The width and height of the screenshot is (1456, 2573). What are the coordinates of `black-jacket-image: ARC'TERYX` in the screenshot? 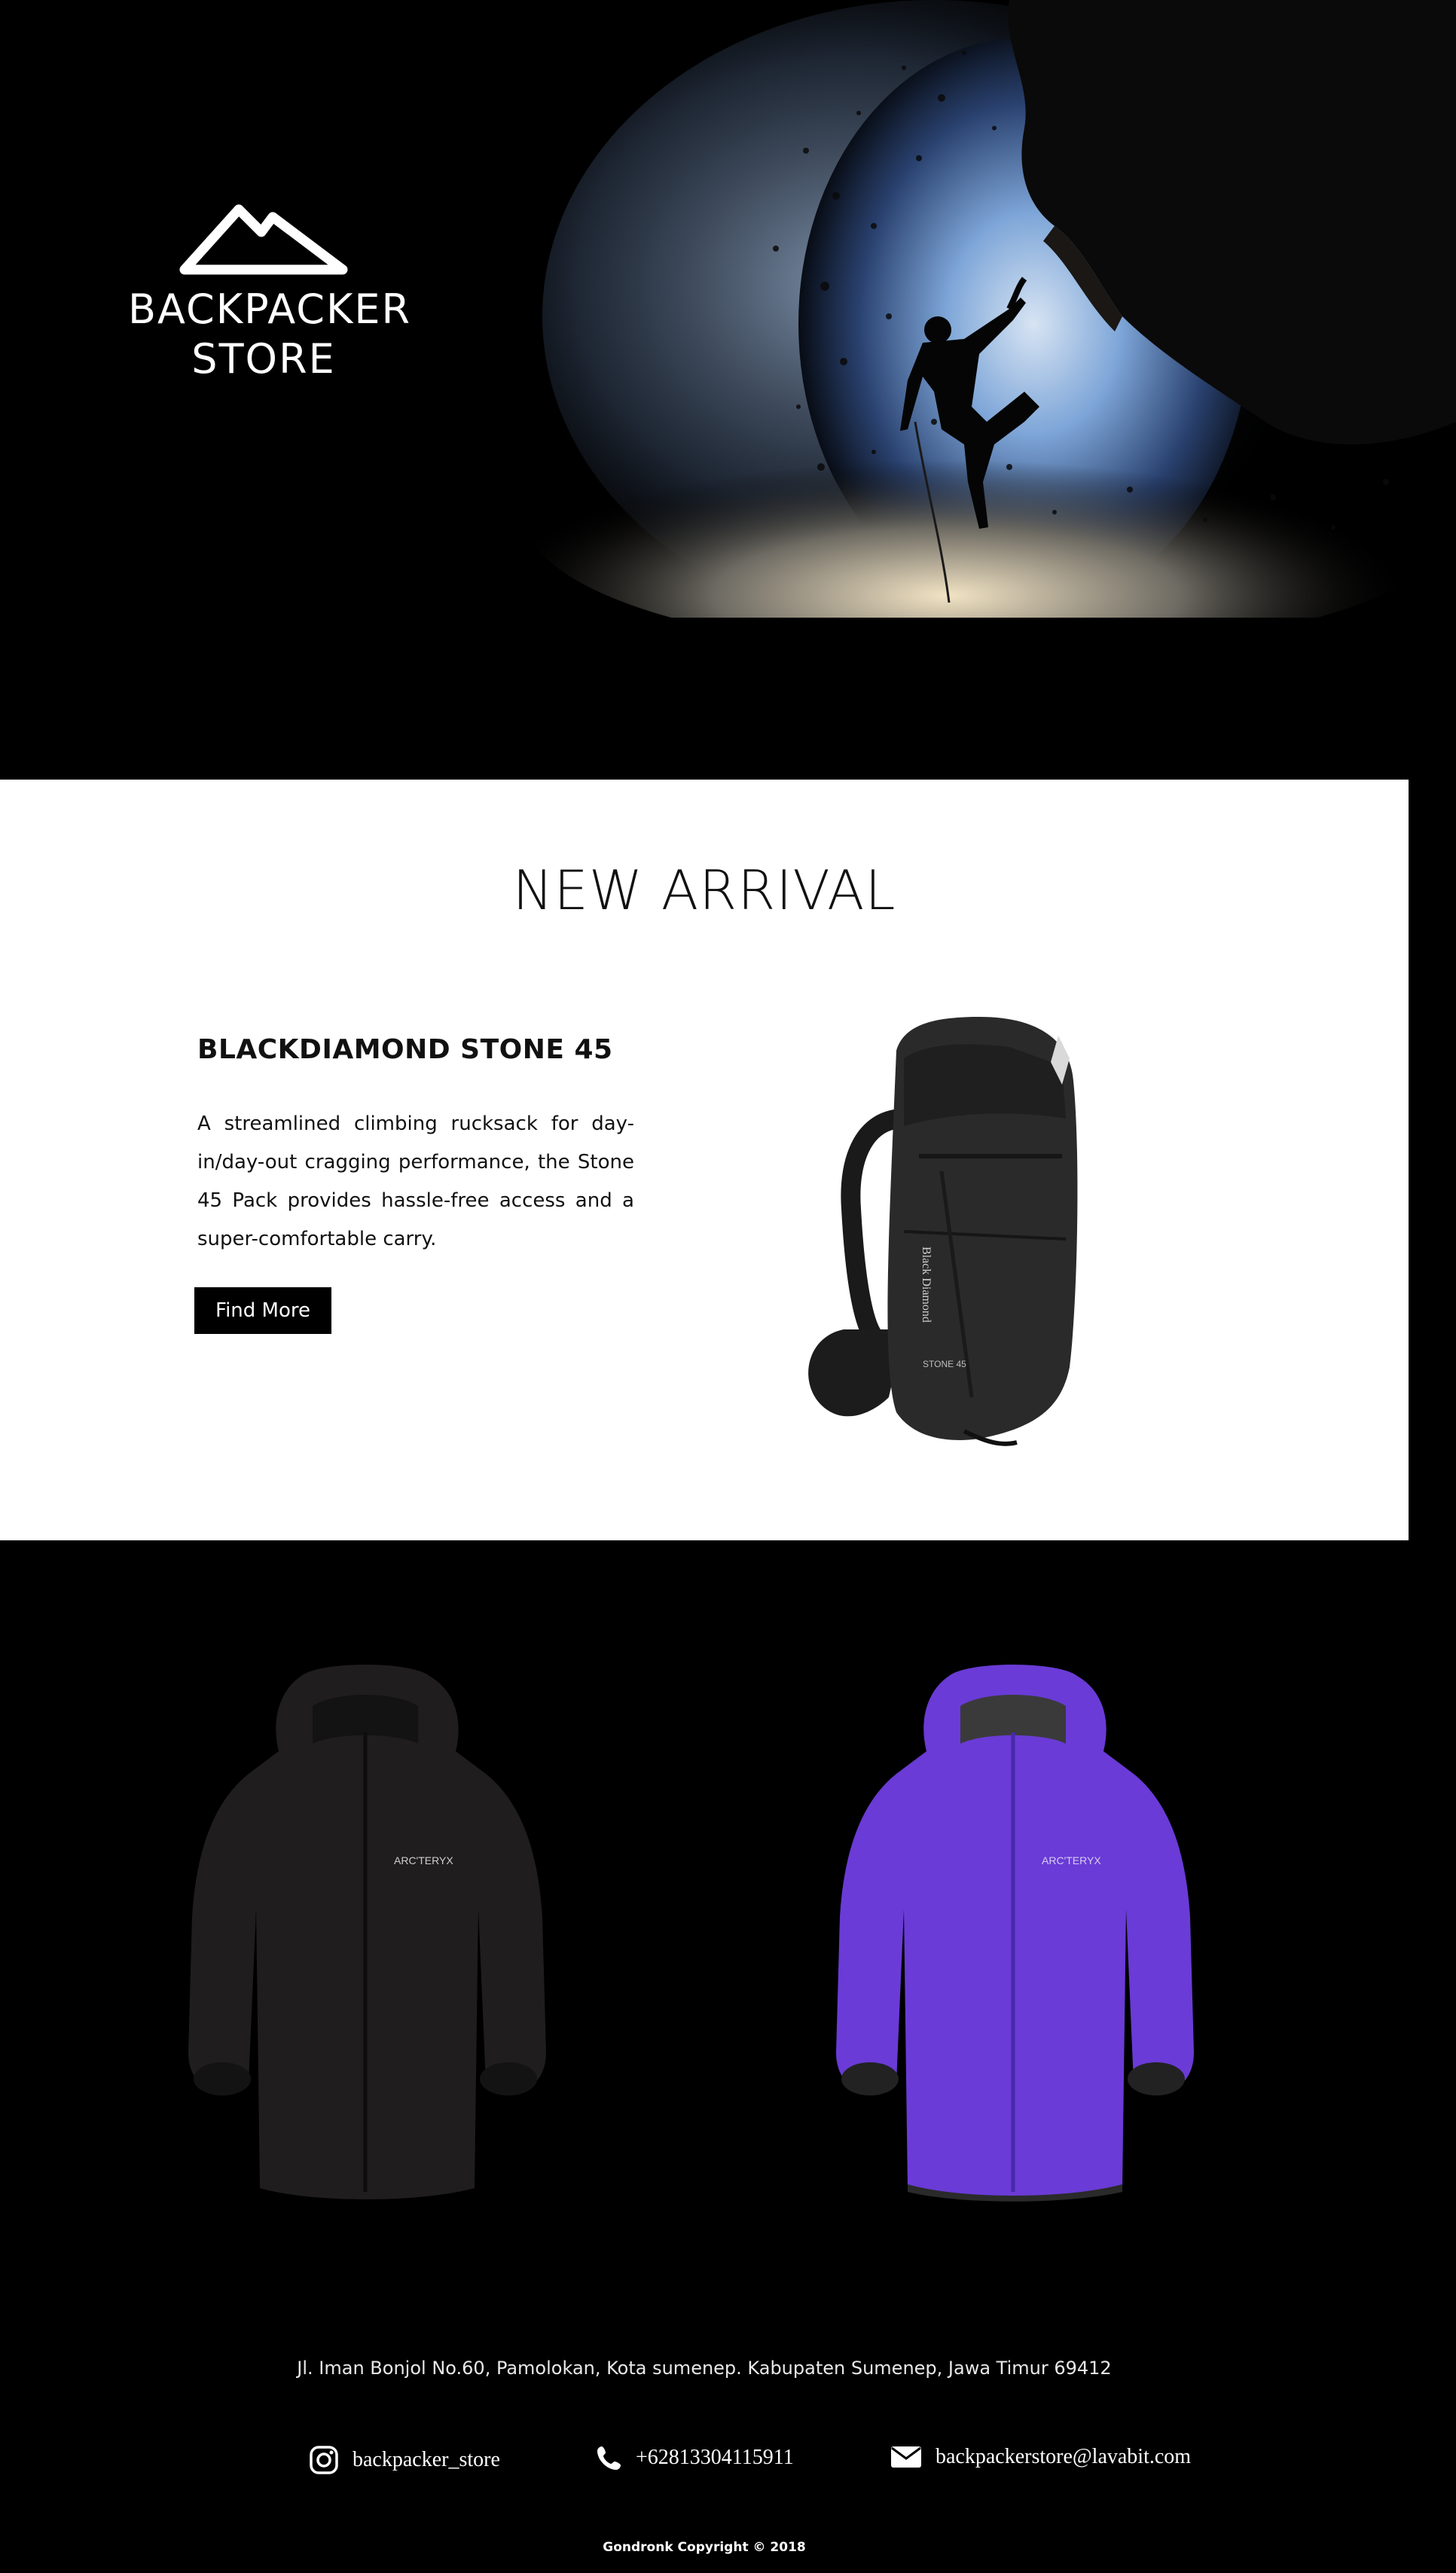 It's located at (365, 1939).